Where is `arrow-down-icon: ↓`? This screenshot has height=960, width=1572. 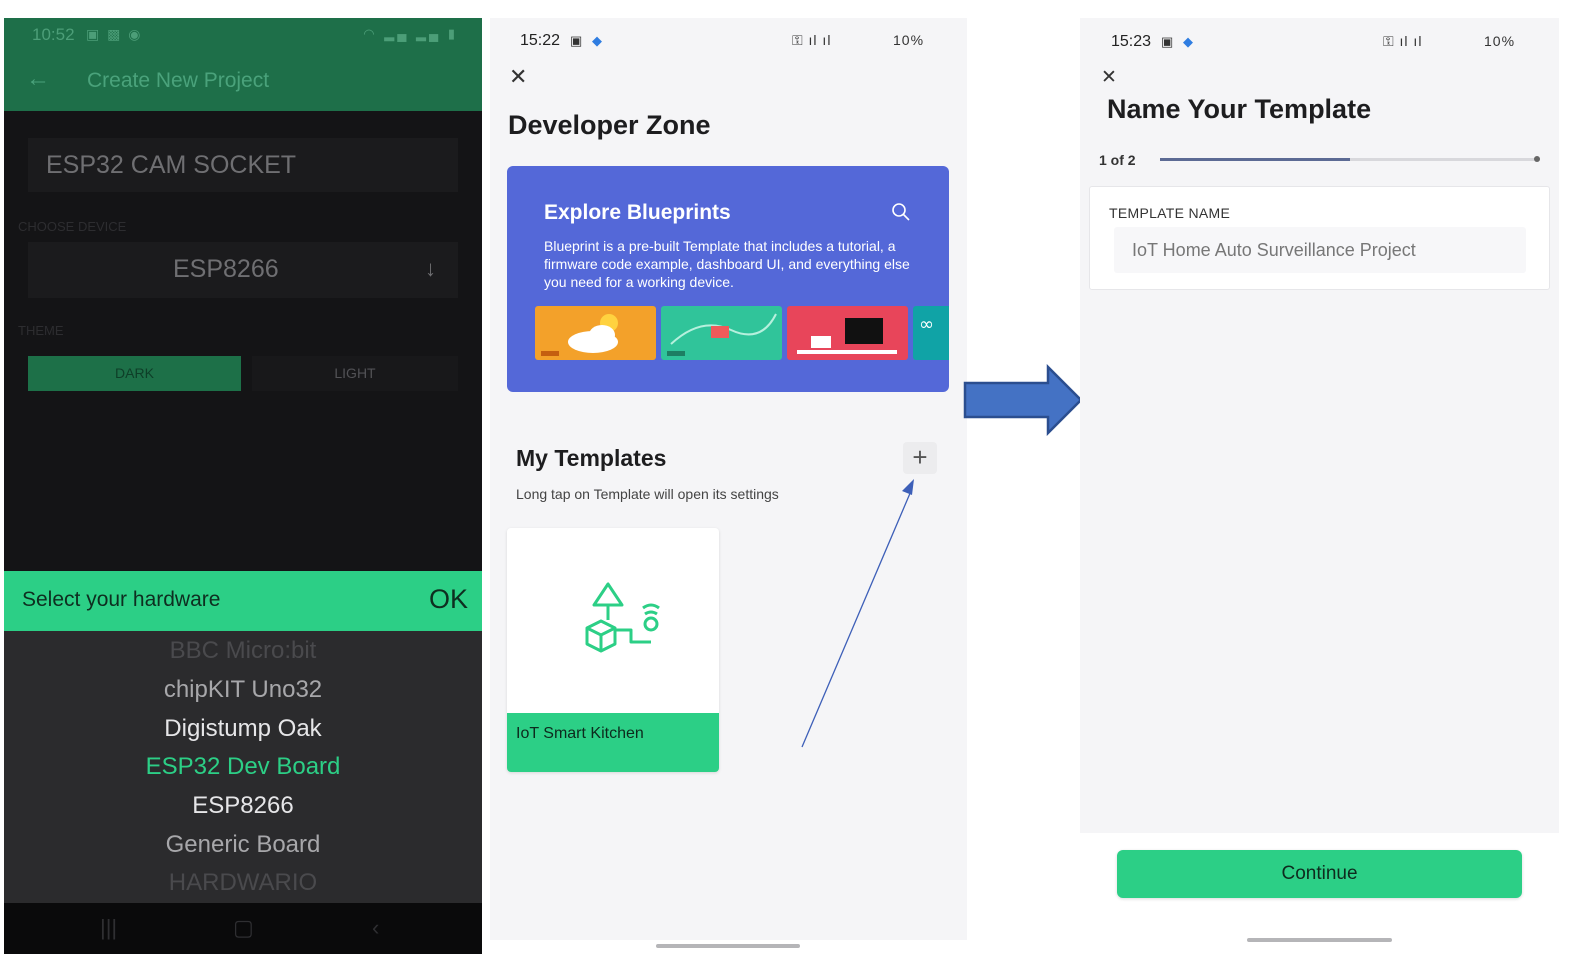
arrow-down-icon: ↓ is located at coordinates (430, 268).